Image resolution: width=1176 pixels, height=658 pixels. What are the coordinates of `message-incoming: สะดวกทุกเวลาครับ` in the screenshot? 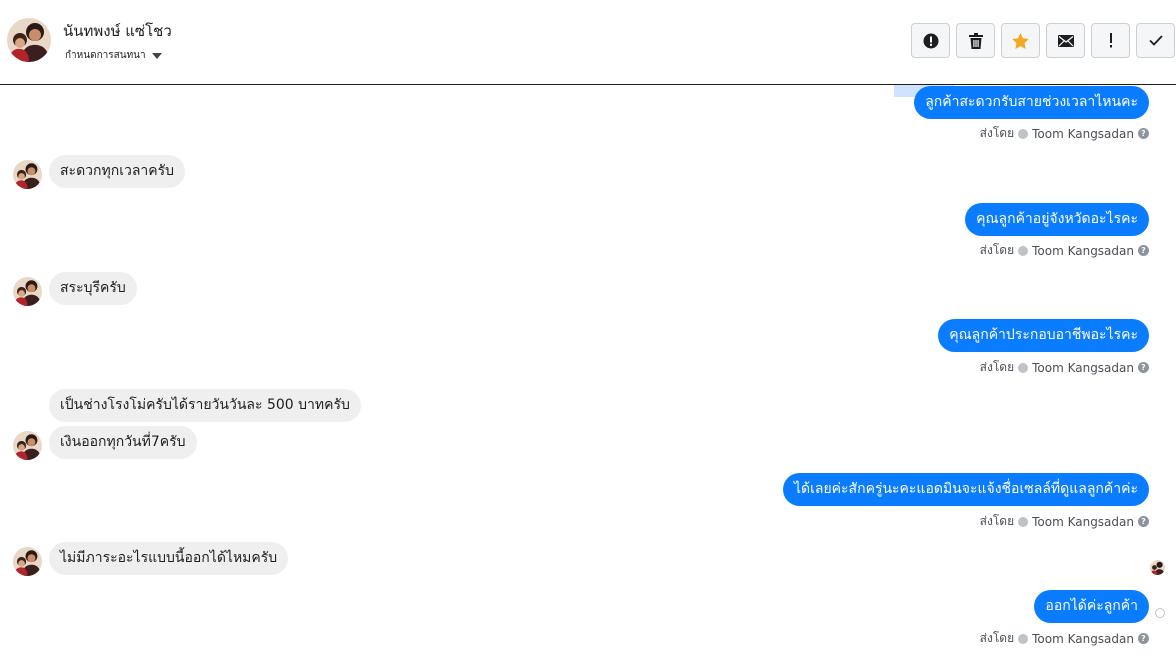 It's located at (117, 171).